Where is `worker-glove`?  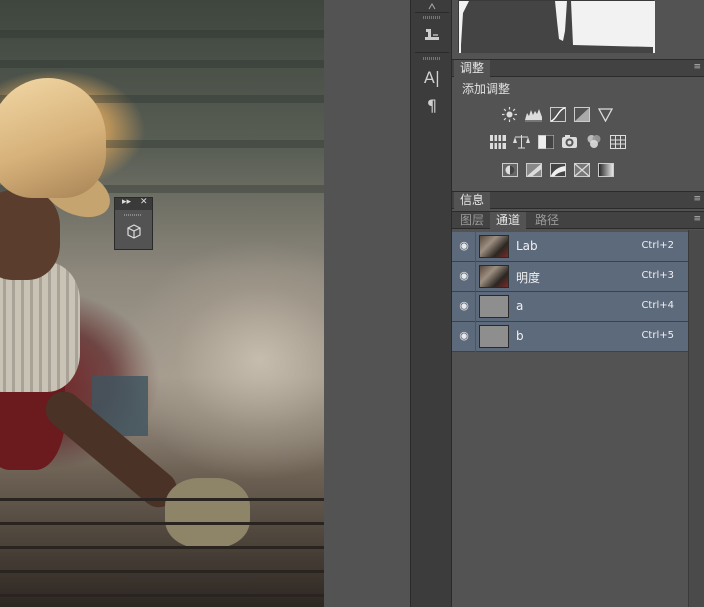
worker-glove is located at coordinates (207, 513).